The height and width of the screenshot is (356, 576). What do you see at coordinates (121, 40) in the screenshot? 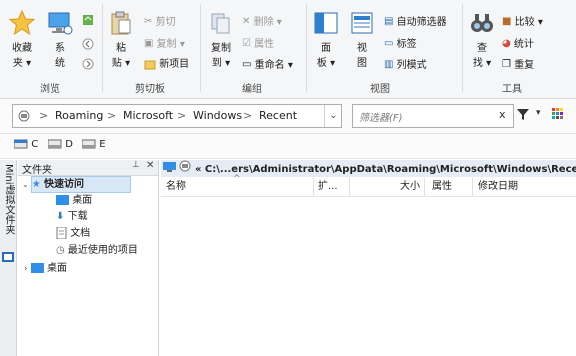
I see `paste-button: 粘 贴 ▾` at bounding box center [121, 40].